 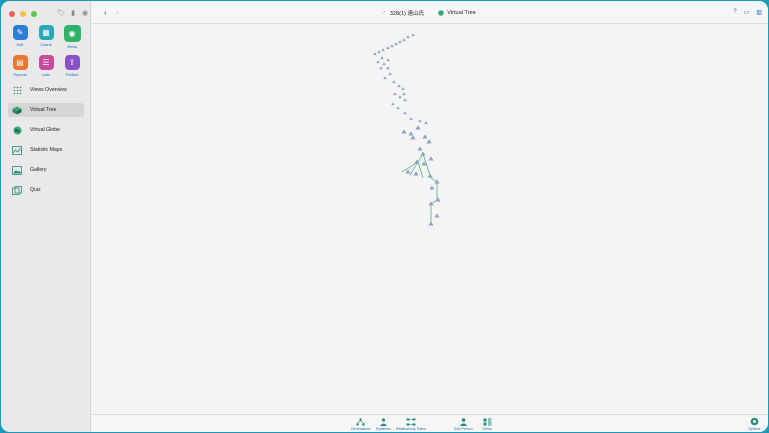 I want to click on module-label: Publish, so click(x=72, y=74).